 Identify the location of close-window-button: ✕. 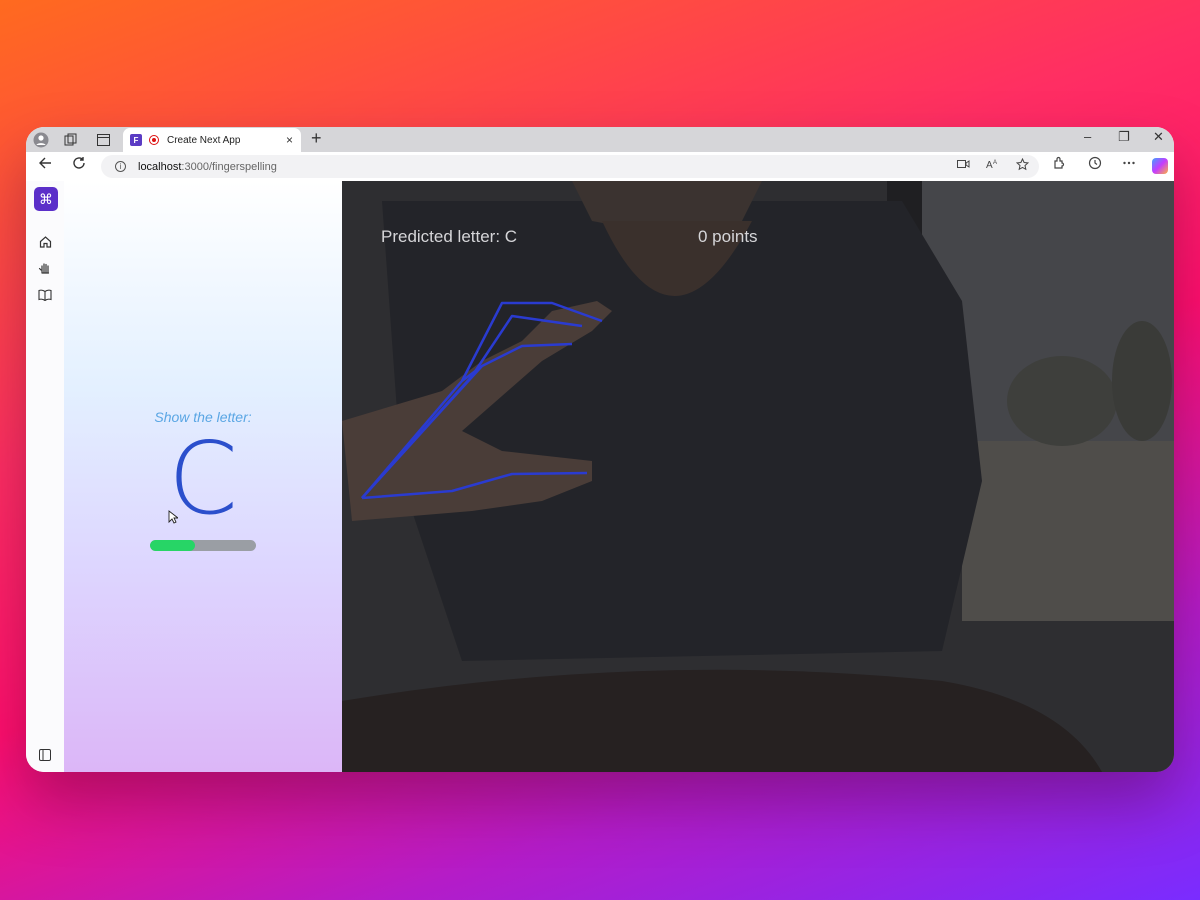
(1158, 137).